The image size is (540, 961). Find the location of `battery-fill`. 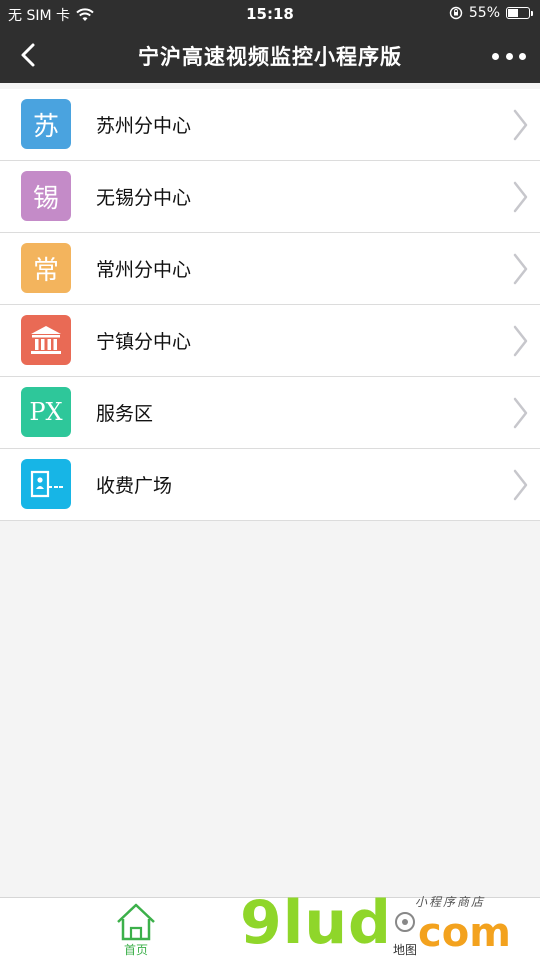

battery-fill is located at coordinates (513, 13).